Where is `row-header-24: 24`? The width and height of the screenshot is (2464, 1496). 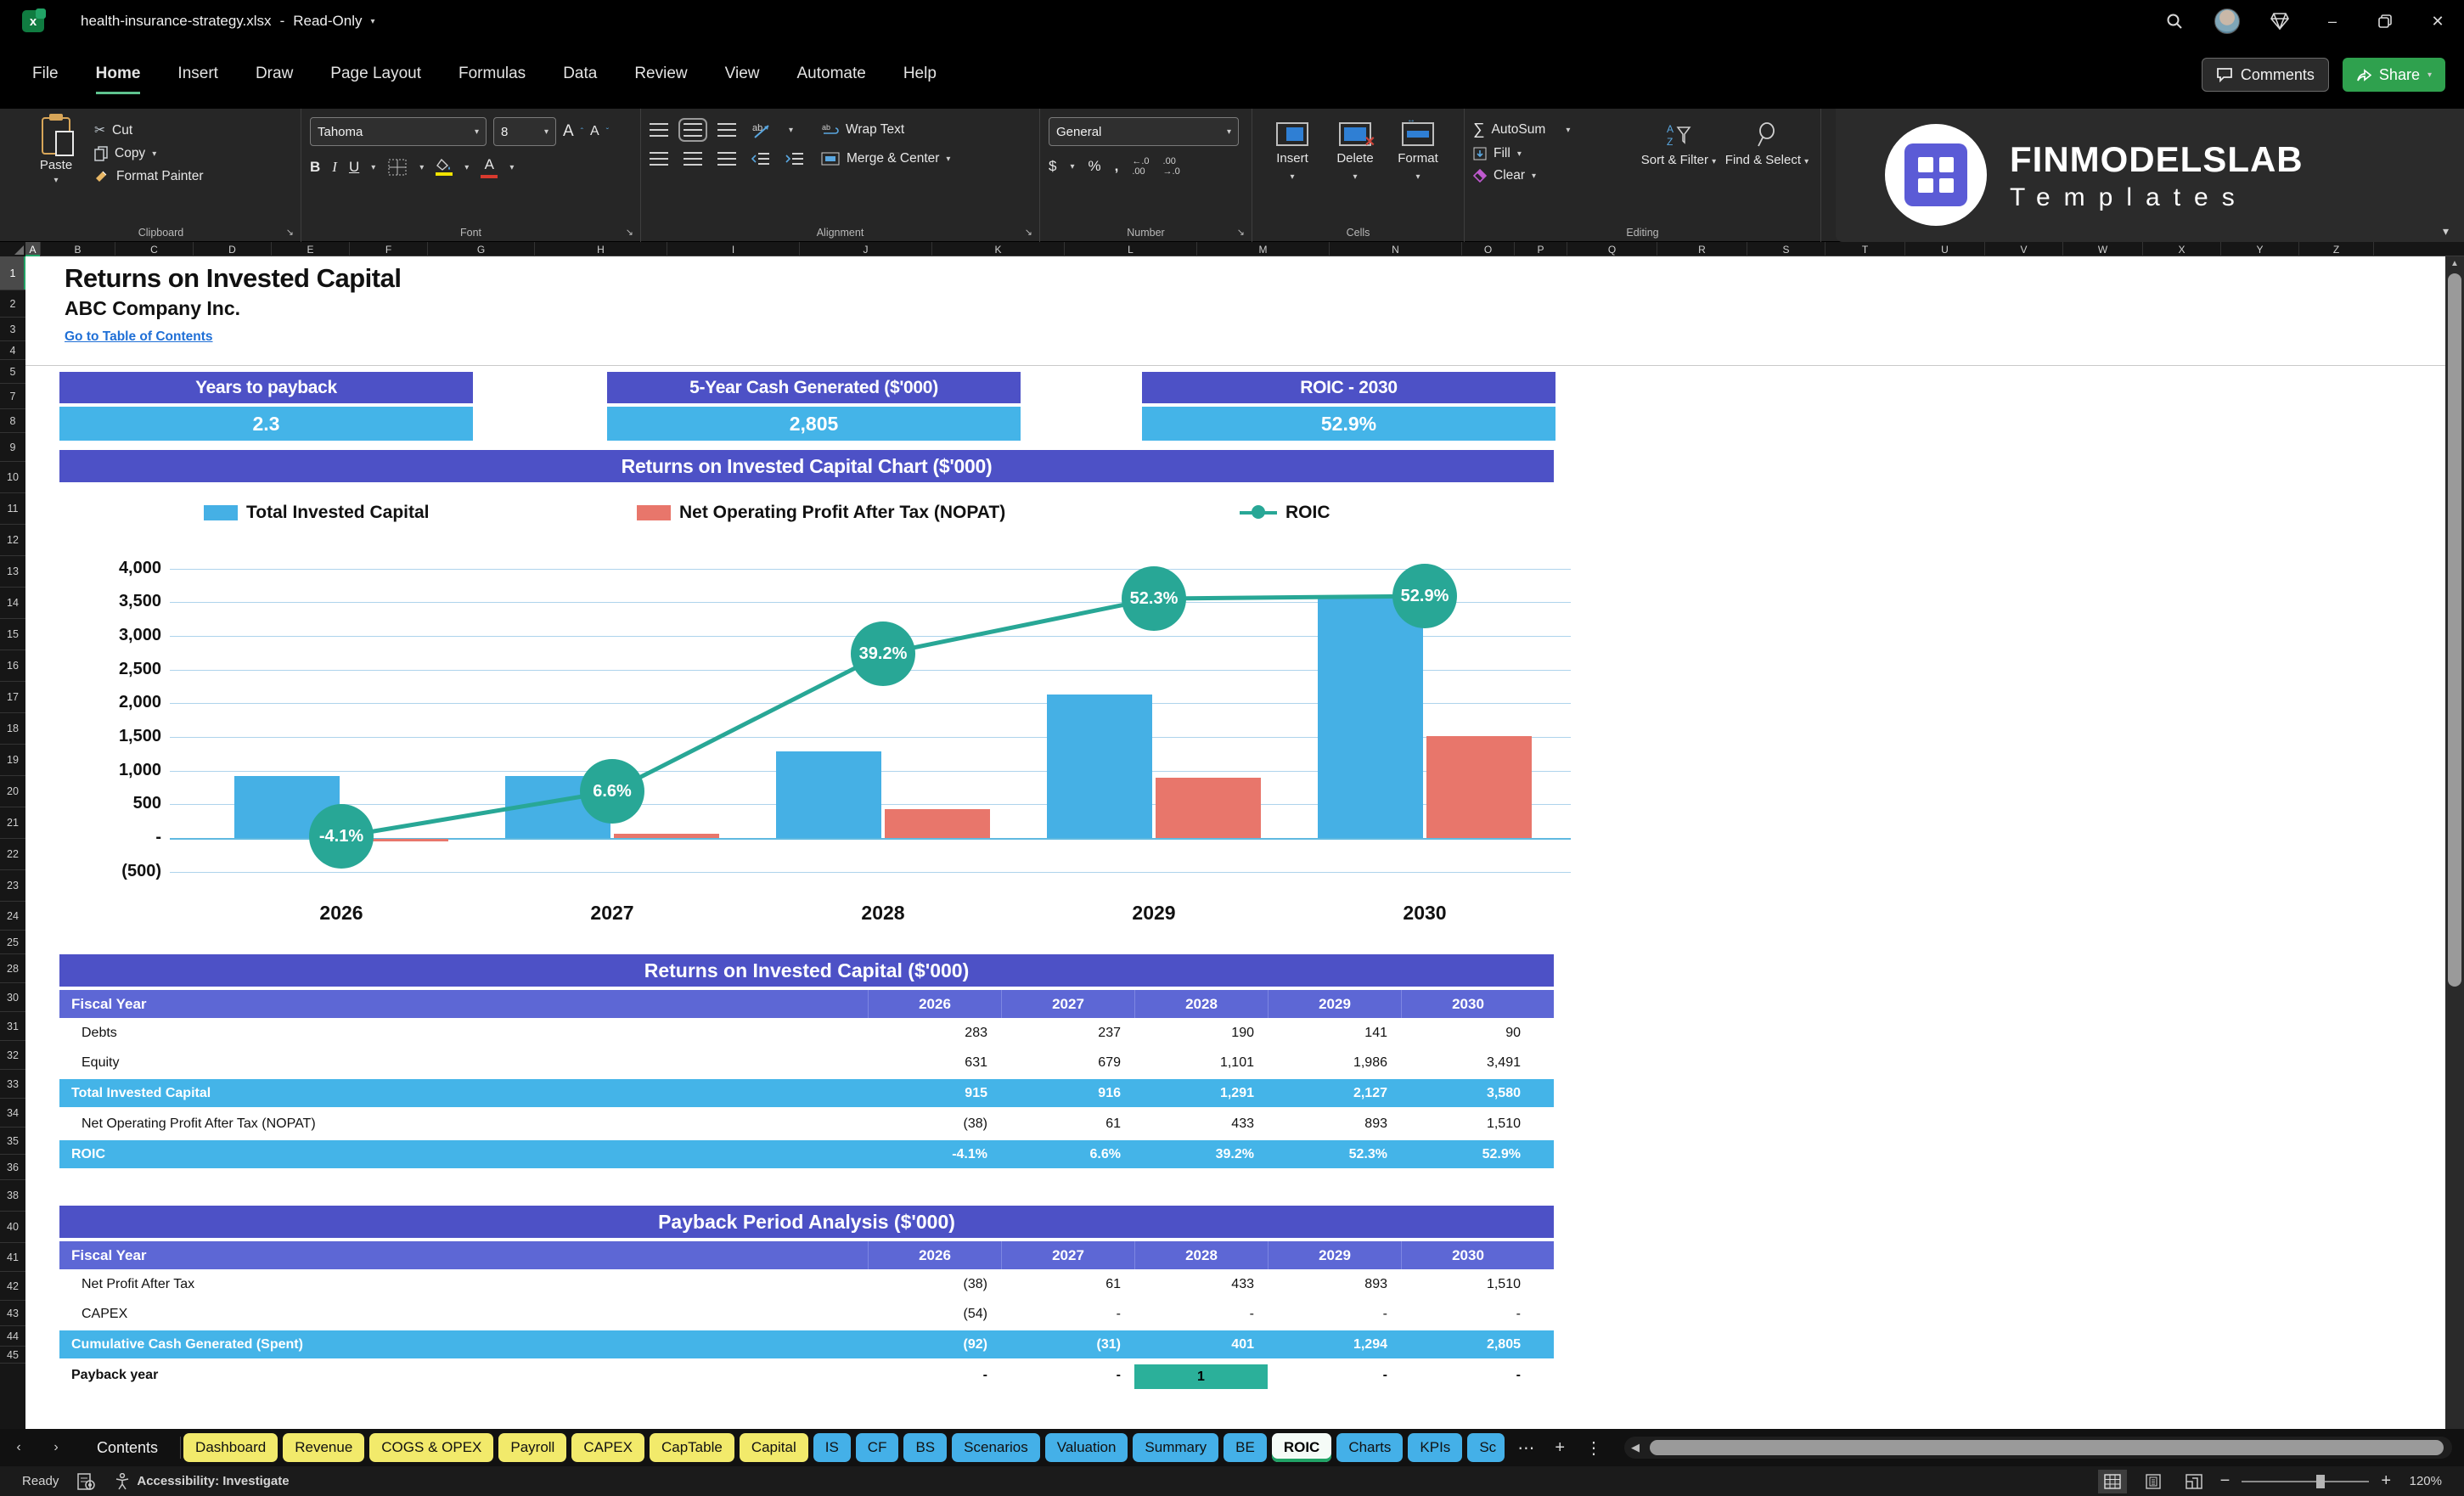 row-header-24: 24 is located at coordinates (12, 916).